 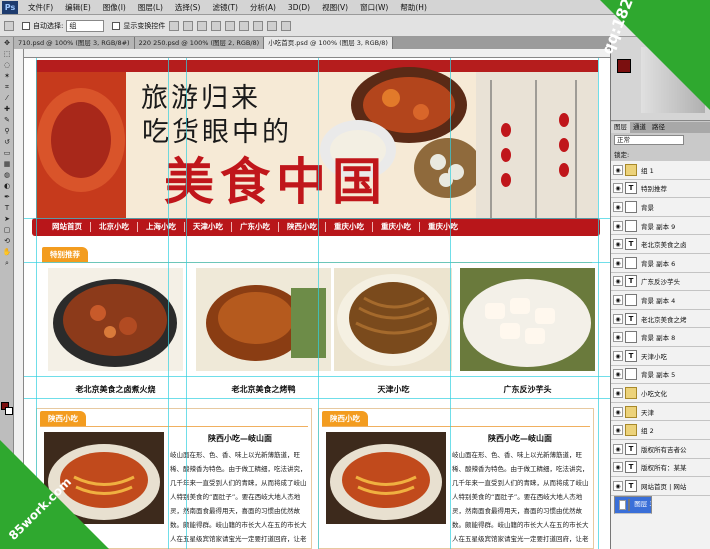 What do you see at coordinates (7, 109) in the screenshot?
I see `healing-brush-tool-icon: ✚` at bounding box center [7, 109].